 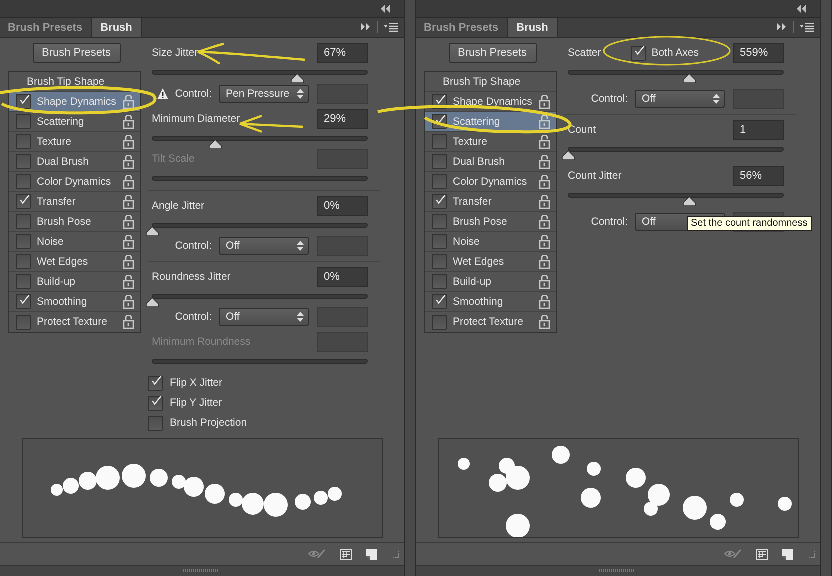 I want to click on value-field: 29%, so click(x=342, y=118).